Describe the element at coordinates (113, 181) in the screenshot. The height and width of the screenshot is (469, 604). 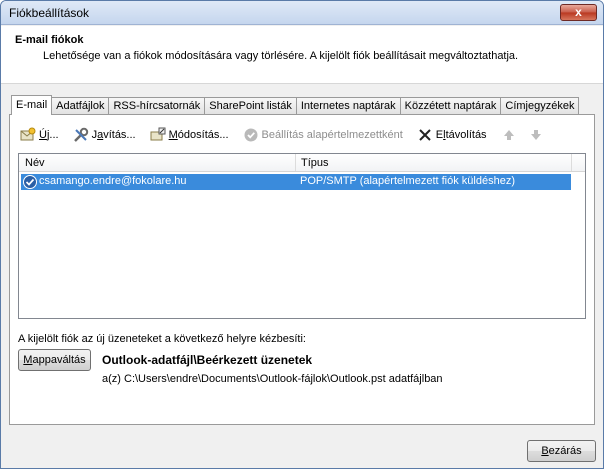
I see `account-name: csamango.endre@fokolare.hu` at that location.